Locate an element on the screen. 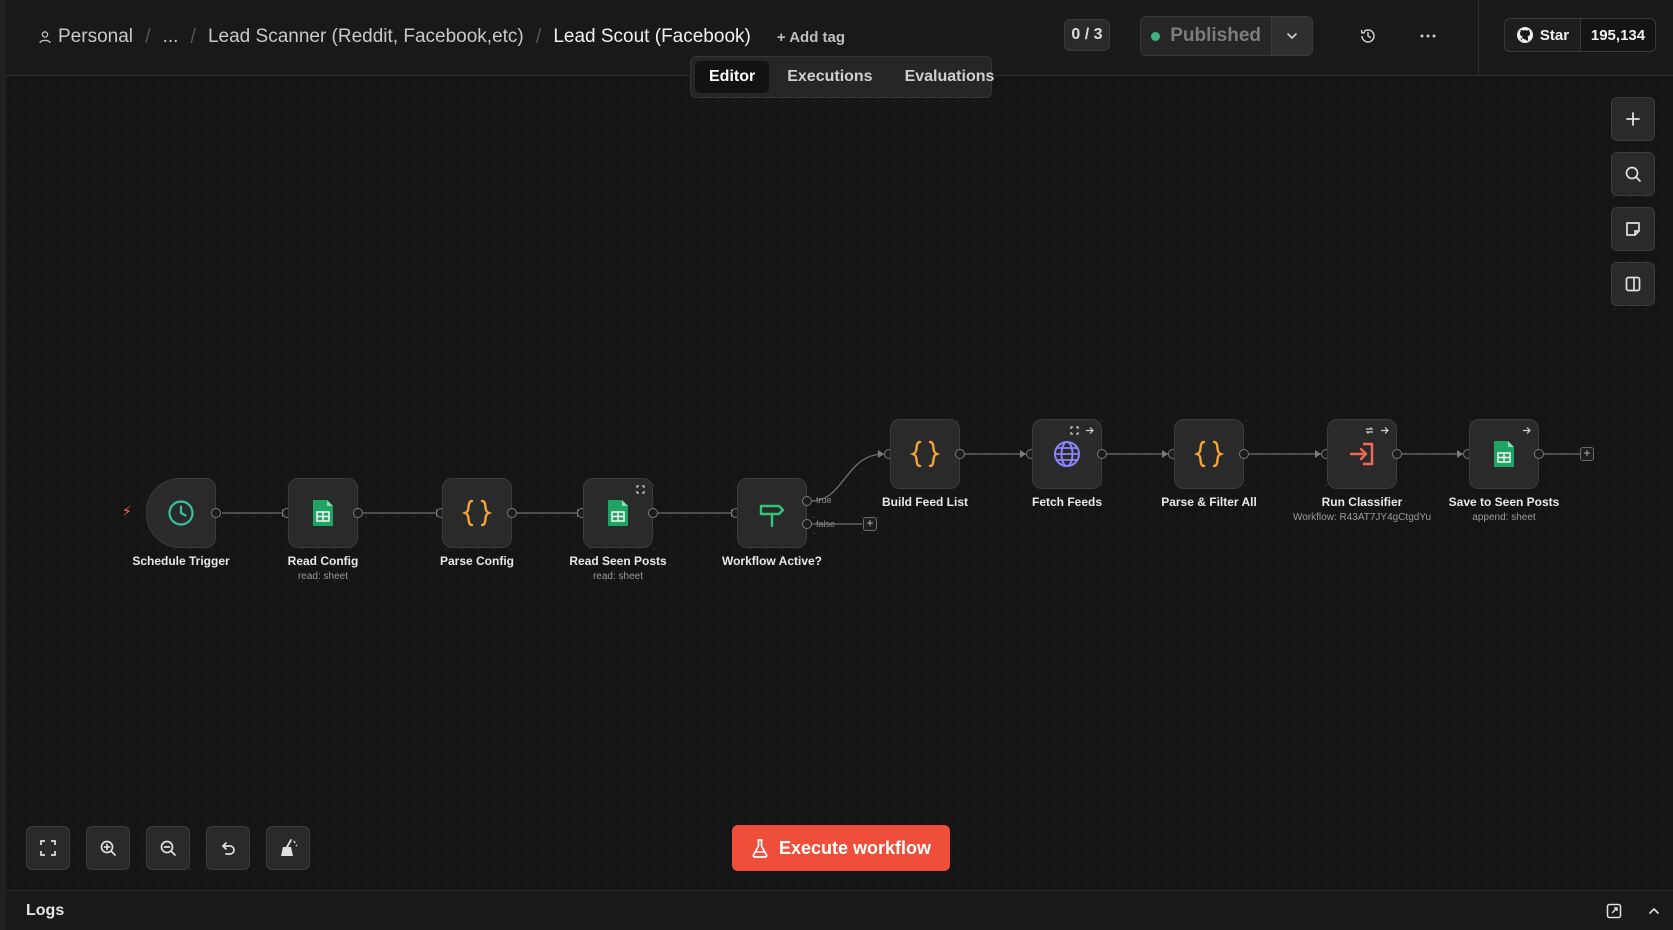 The width and height of the screenshot is (1673, 930). breadcrumb-folder: Lead Scanner (Reddit, Facebook,etc) is located at coordinates (366, 37).